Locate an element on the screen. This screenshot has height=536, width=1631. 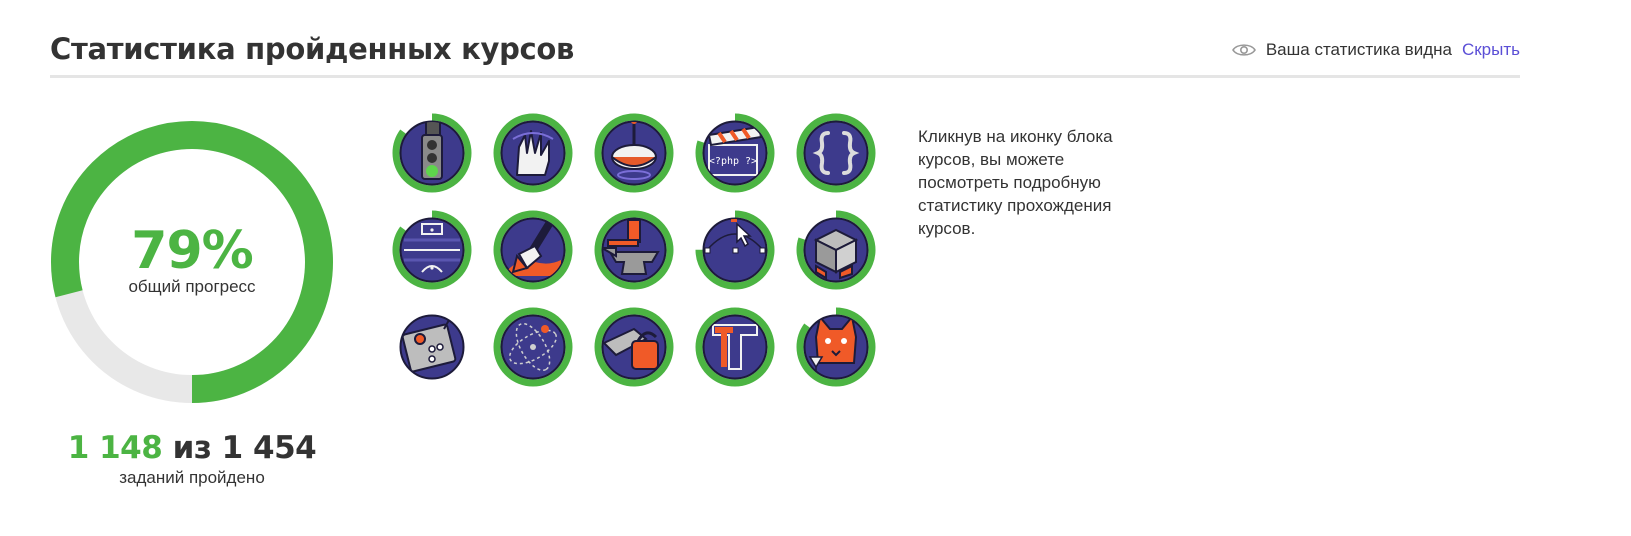
course-block-rubiks-cube is located at coordinates (836, 250).